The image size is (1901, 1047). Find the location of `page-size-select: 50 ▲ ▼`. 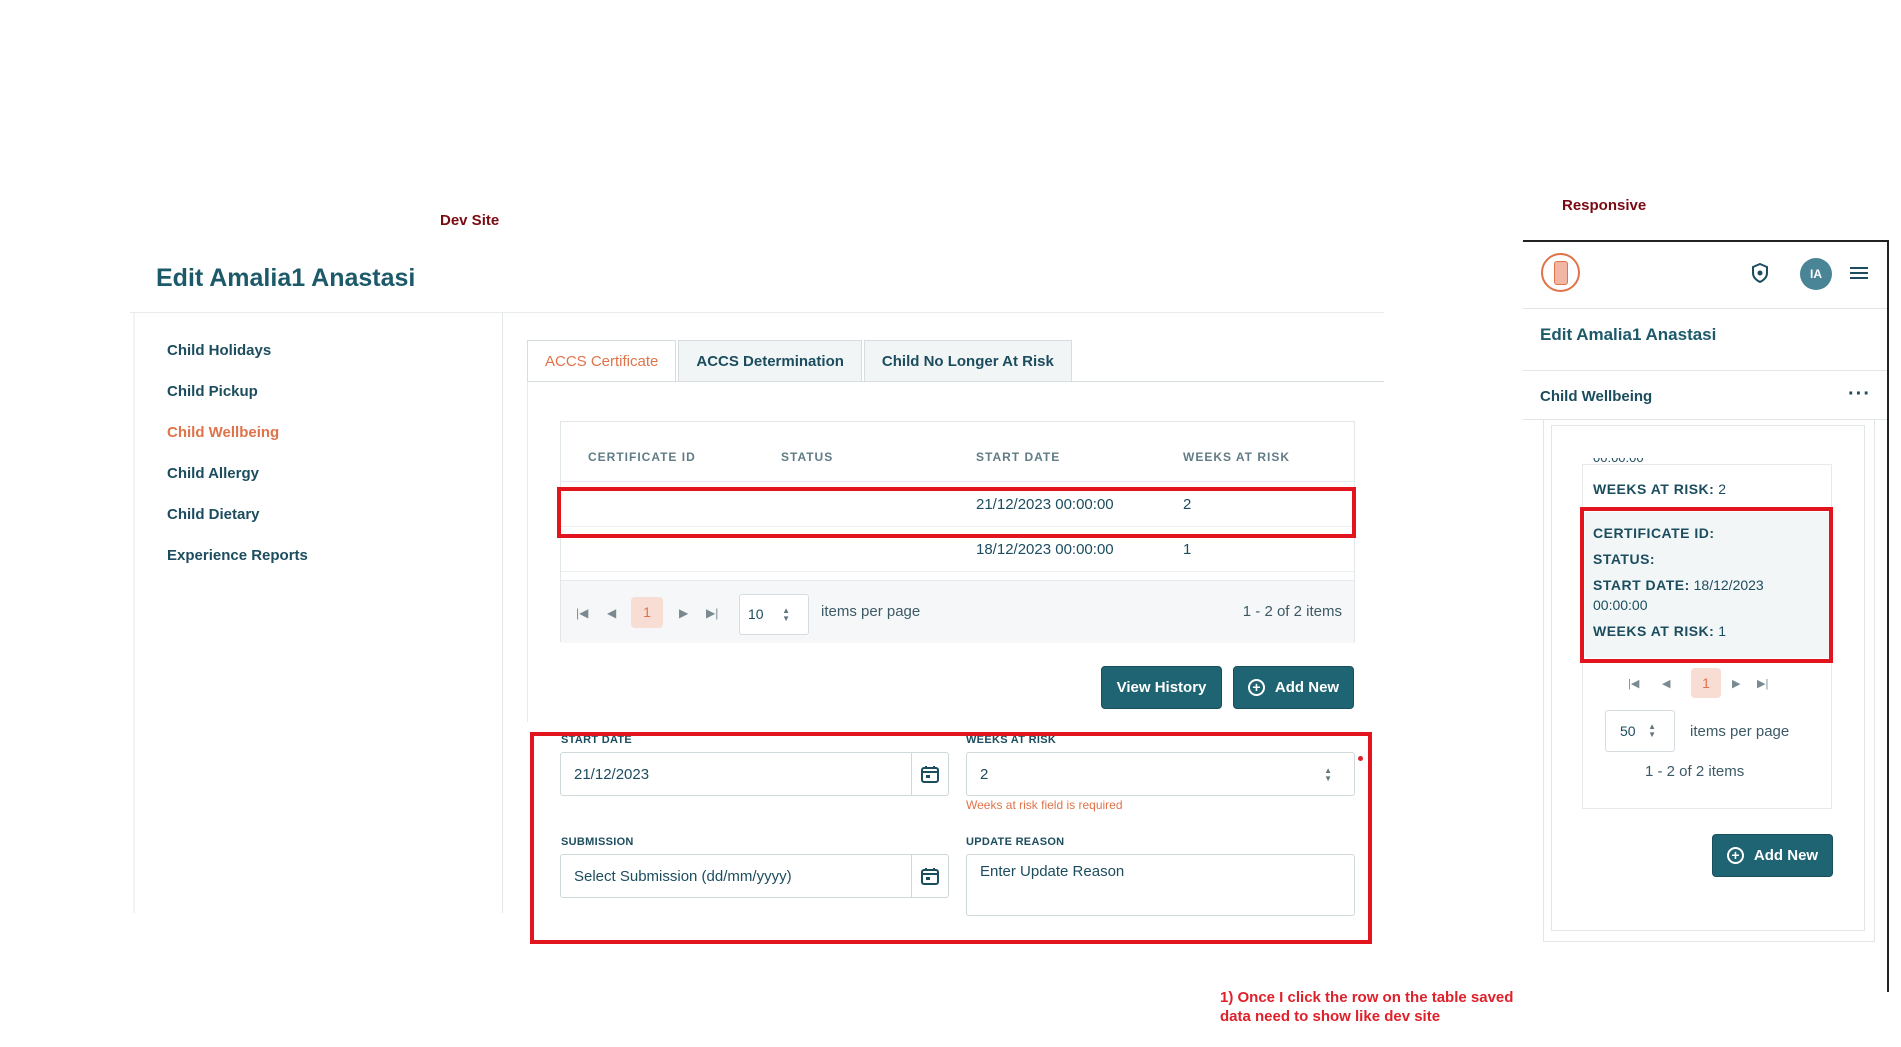

page-size-select: 50 ▲ ▼ is located at coordinates (1640, 731).